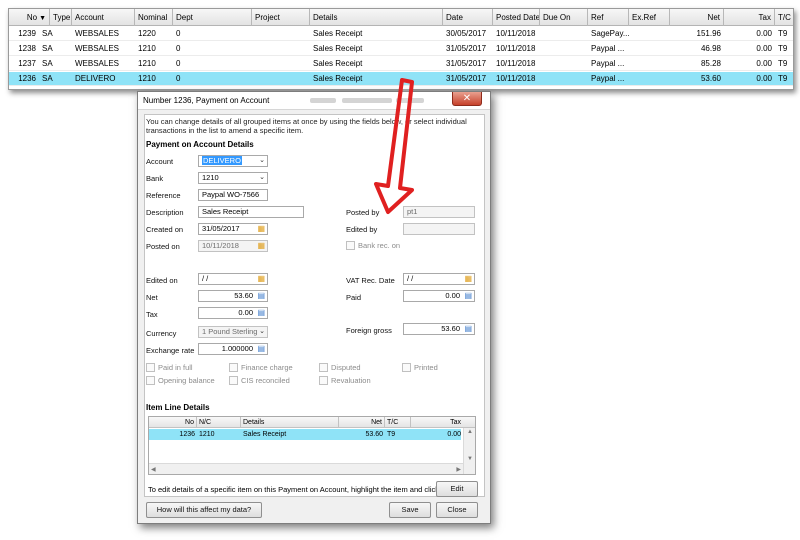 The height and width of the screenshot is (540, 800). I want to click on vat-rec-date: / / ▦, so click(439, 279).